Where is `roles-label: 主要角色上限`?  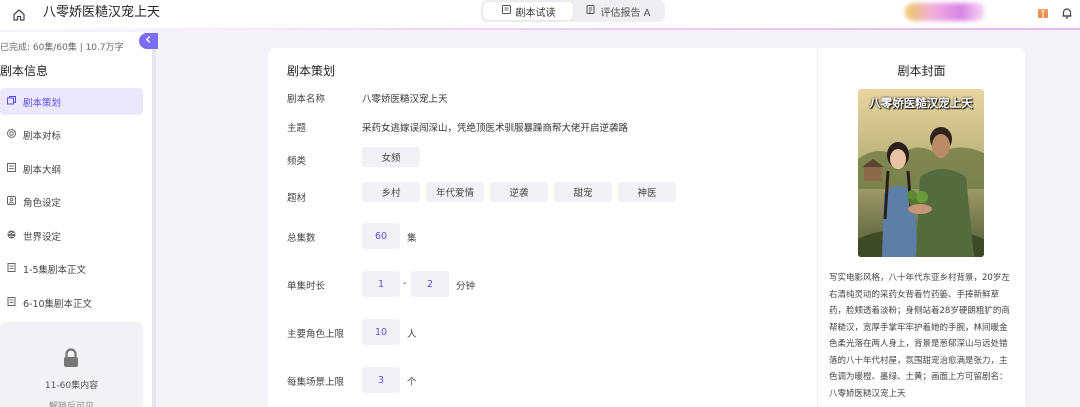 roles-label: 主要角色上限 is located at coordinates (316, 334).